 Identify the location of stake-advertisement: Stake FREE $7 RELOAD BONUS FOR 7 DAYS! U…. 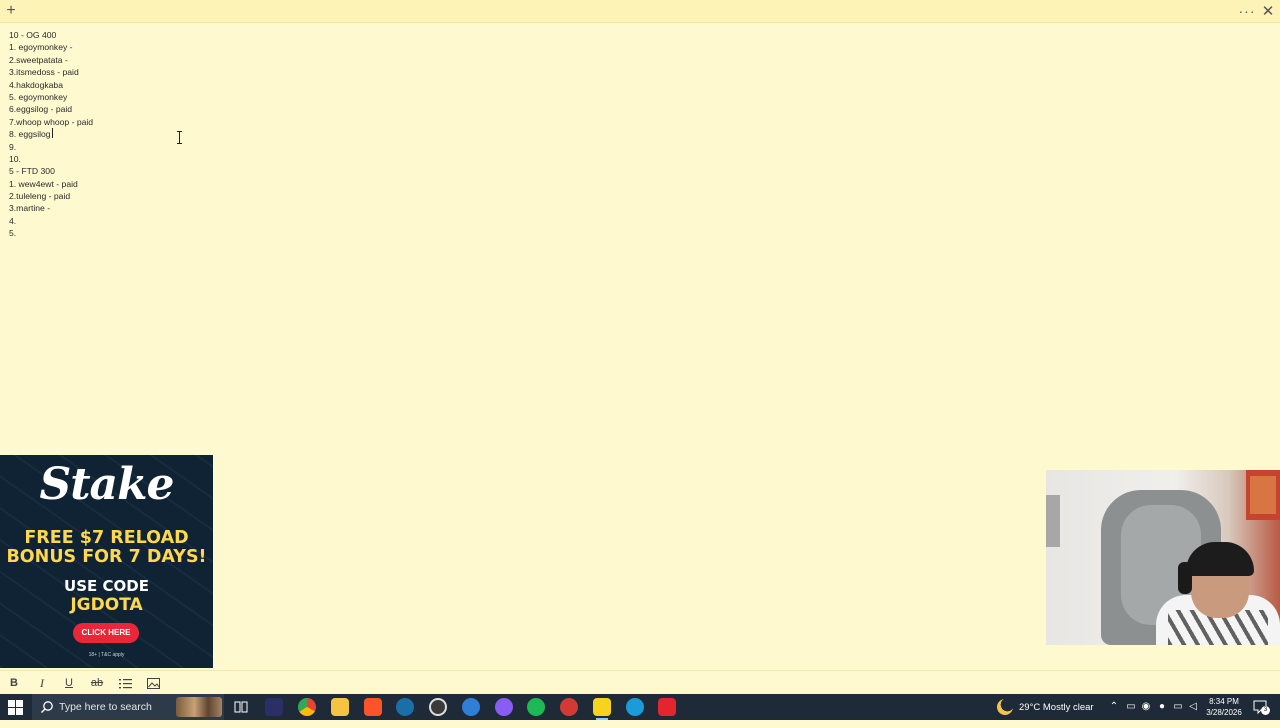
(106, 561).